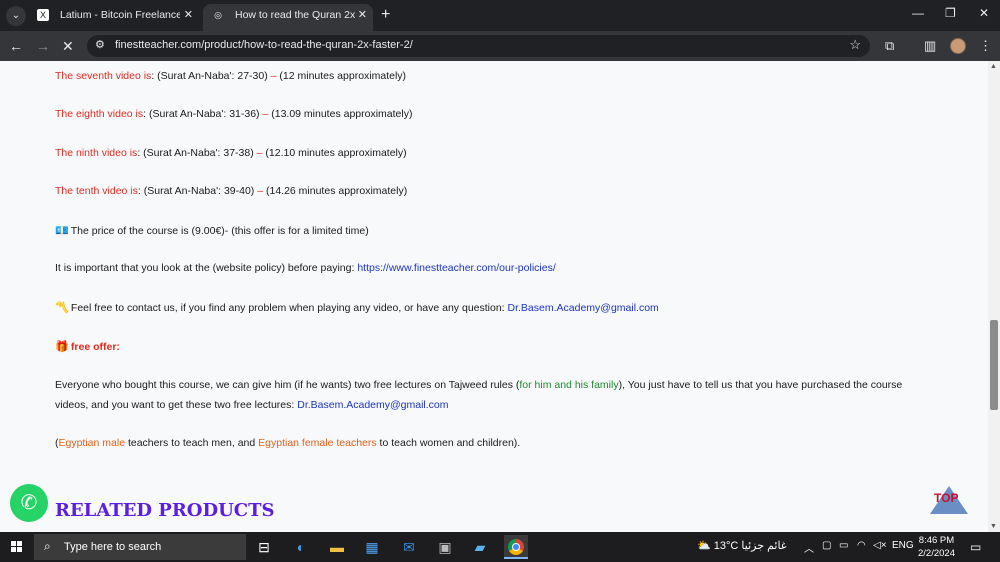 Image resolution: width=1000 pixels, height=562 pixels. What do you see at coordinates (993, 66) in the screenshot?
I see `scroll-up-icon: ▲` at bounding box center [993, 66].